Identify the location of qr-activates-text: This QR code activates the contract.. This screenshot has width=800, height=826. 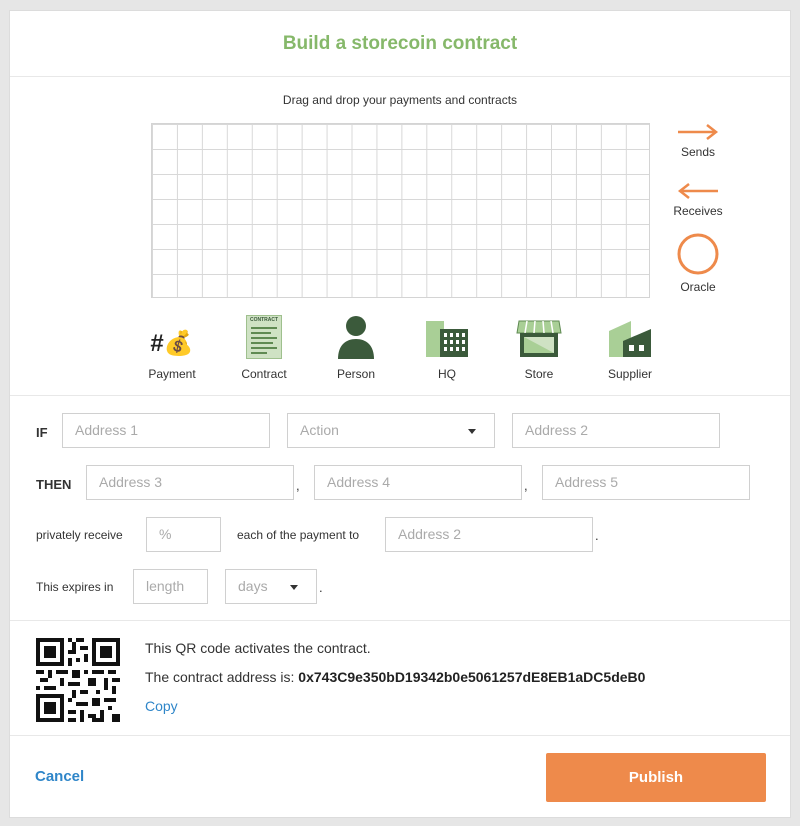
(258, 648).